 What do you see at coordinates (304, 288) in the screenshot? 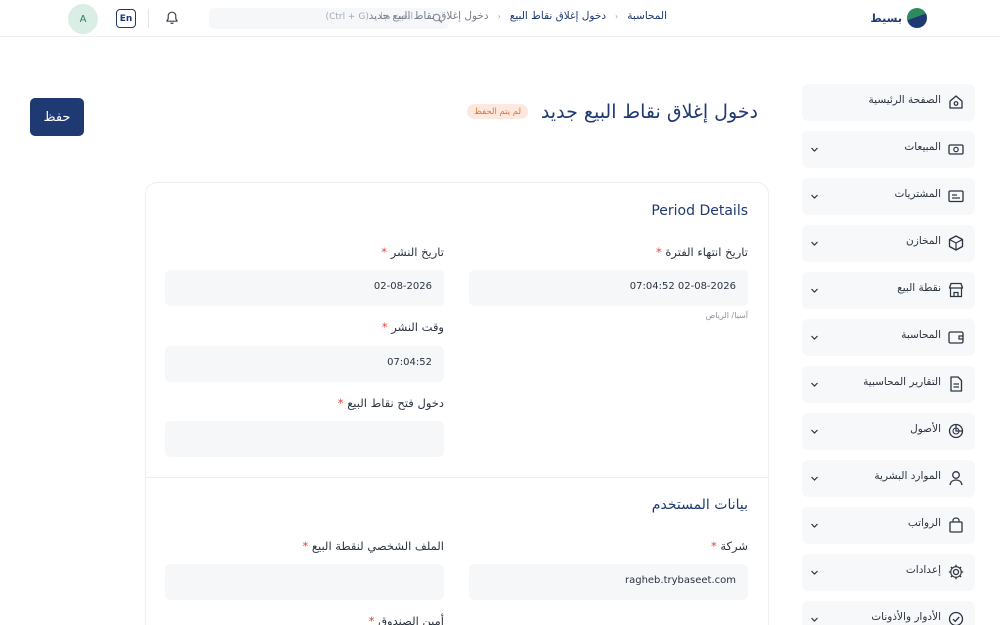
I see `posting-date-field: 02-08-2026` at bounding box center [304, 288].